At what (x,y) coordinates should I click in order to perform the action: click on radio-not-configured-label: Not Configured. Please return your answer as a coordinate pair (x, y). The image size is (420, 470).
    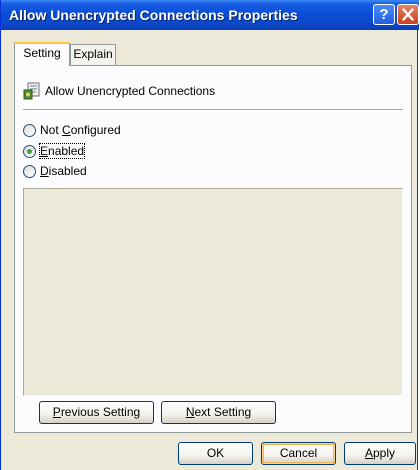
    Looking at the image, I should click on (80, 130).